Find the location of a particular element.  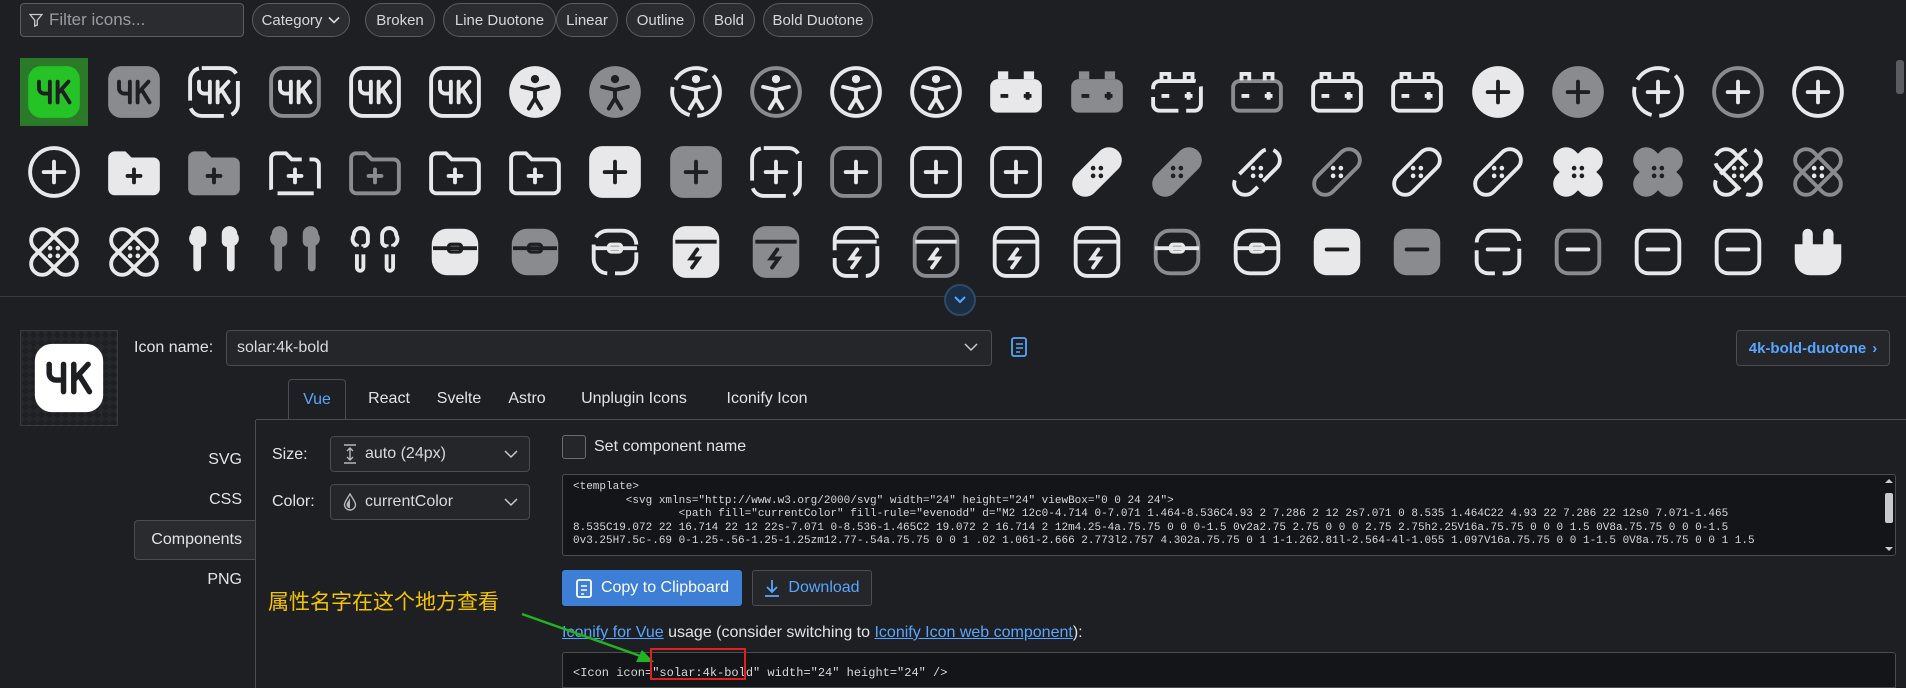

grid-icon-add-folder-linear is located at coordinates (455, 172).